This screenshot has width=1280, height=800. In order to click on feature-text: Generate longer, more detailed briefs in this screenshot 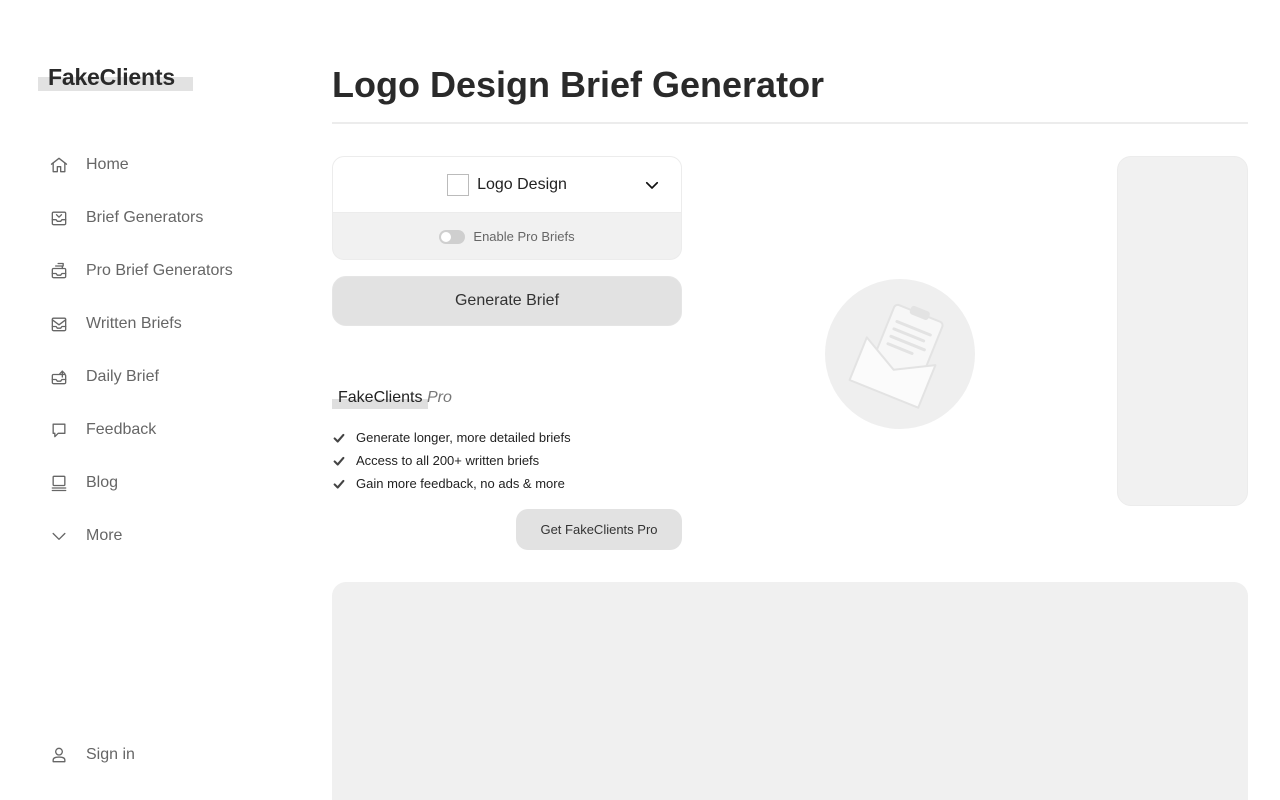, I will do `click(463, 437)`.